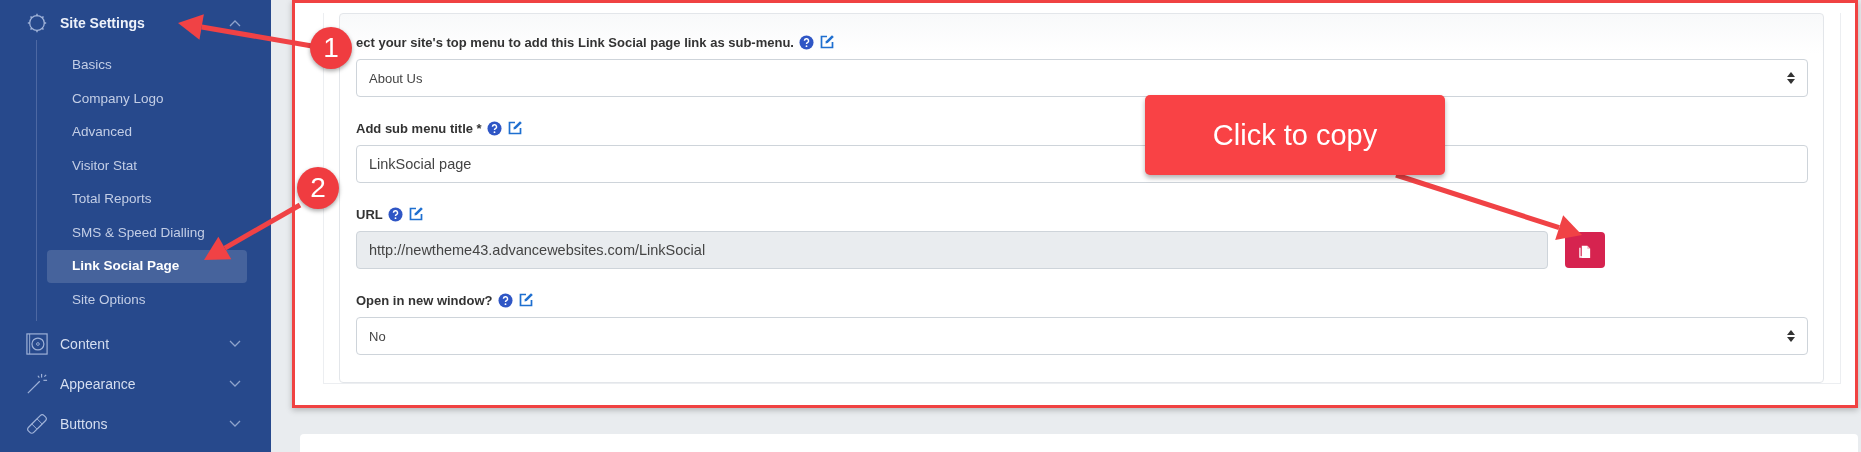 This screenshot has width=1861, height=452. I want to click on dropdown: About Us, so click(1082, 78).